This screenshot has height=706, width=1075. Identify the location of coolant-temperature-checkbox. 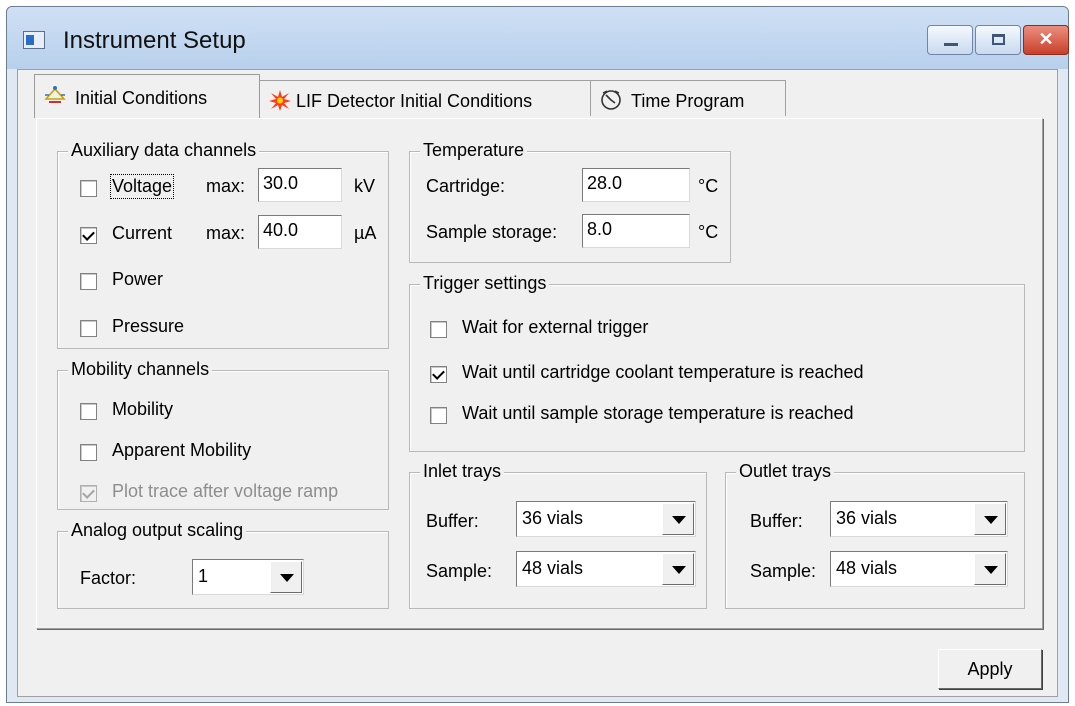
(438, 374).